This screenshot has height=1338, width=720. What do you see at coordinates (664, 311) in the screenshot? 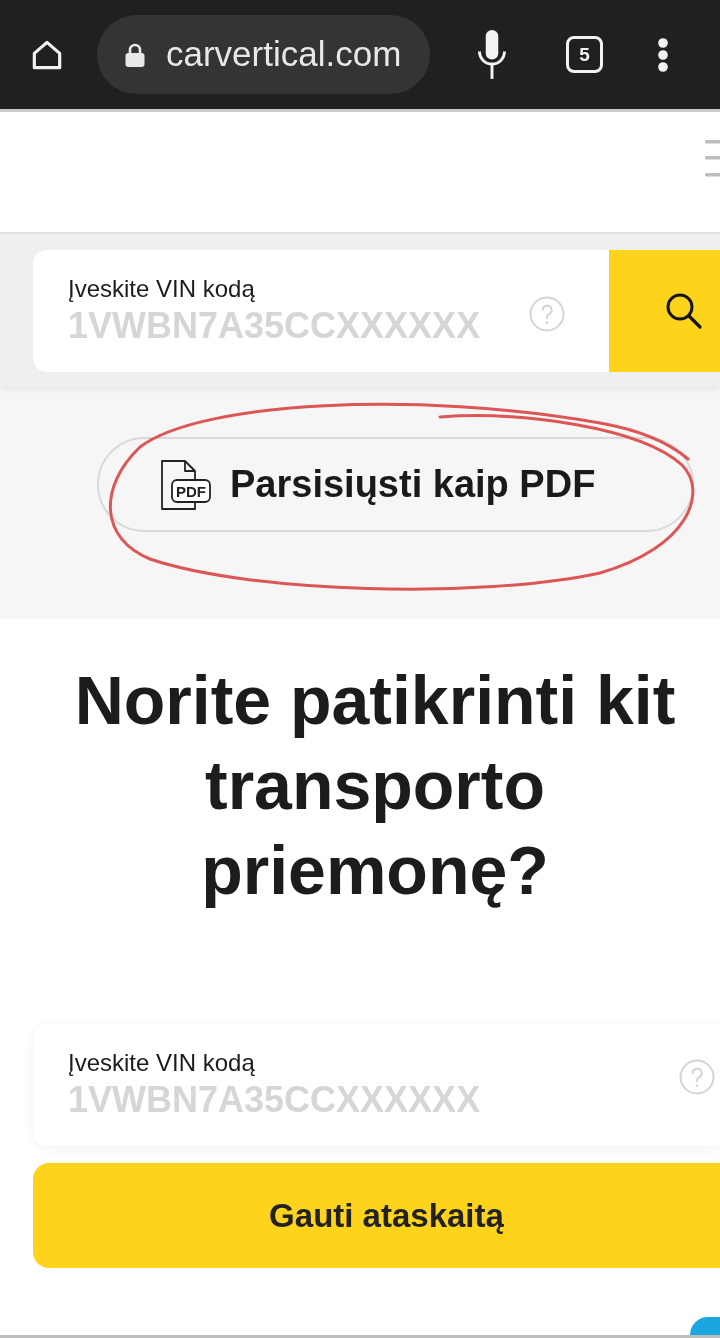
I see `search-button` at bounding box center [664, 311].